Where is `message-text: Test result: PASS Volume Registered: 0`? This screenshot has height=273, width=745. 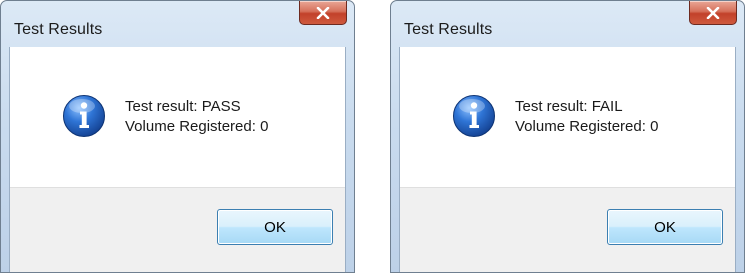
message-text: Test result: PASS Volume Registered: 0 is located at coordinates (196, 117).